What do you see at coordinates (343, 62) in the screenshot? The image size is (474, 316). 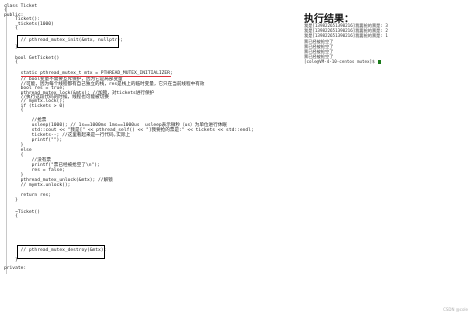 I see `shell-prompt: [cole@VM-4-10-centos mutex]$` at bounding box center [343, 62].